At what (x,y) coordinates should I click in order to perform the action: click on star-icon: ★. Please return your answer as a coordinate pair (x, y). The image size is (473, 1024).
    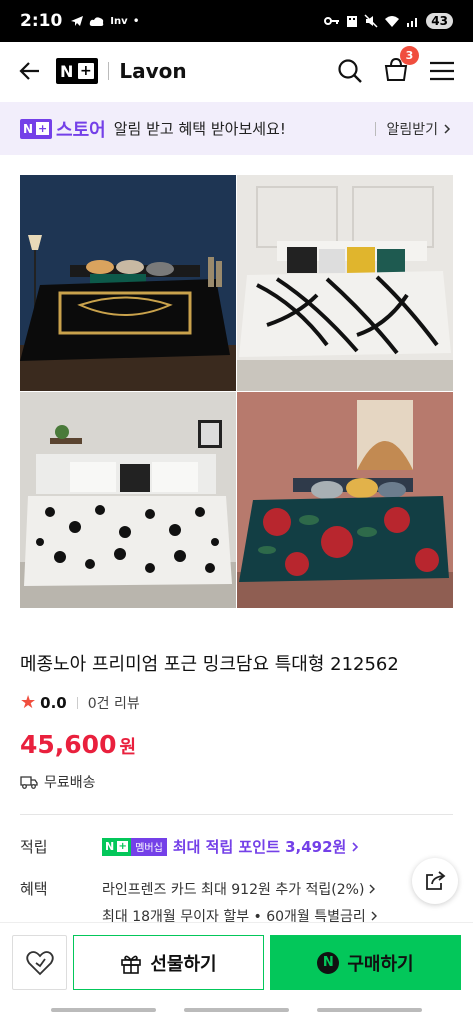
    Looking at the image, I should click on (28, 702).